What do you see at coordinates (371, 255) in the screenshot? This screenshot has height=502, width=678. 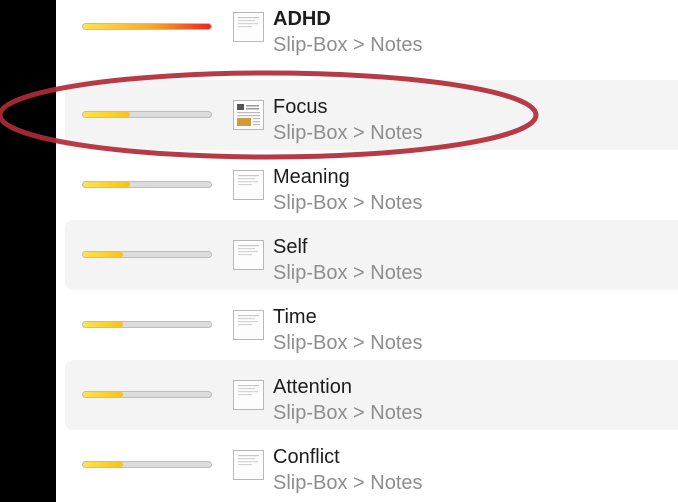 I see `result-row-self: Self Slip-Box > Notes` at bounding box center [371, 255].